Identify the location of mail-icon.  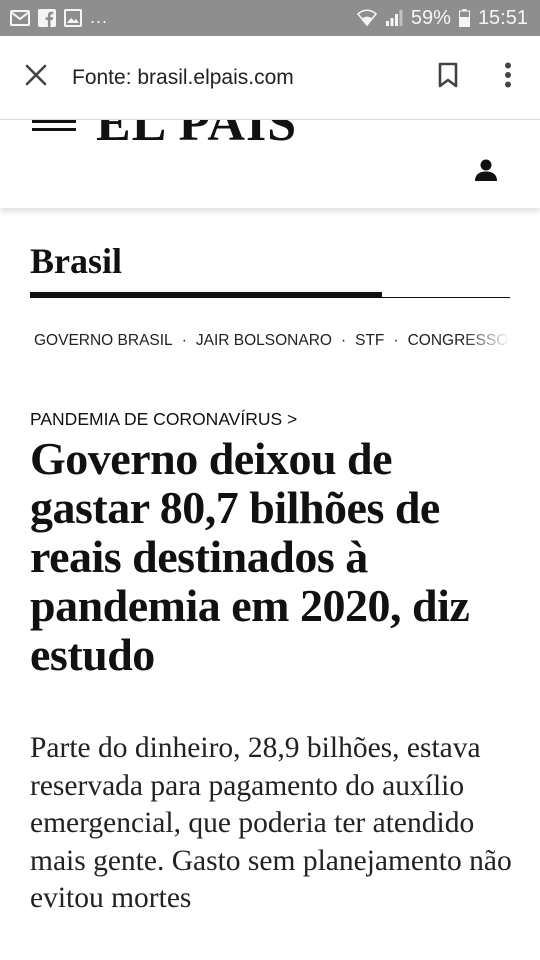
(20, 18).